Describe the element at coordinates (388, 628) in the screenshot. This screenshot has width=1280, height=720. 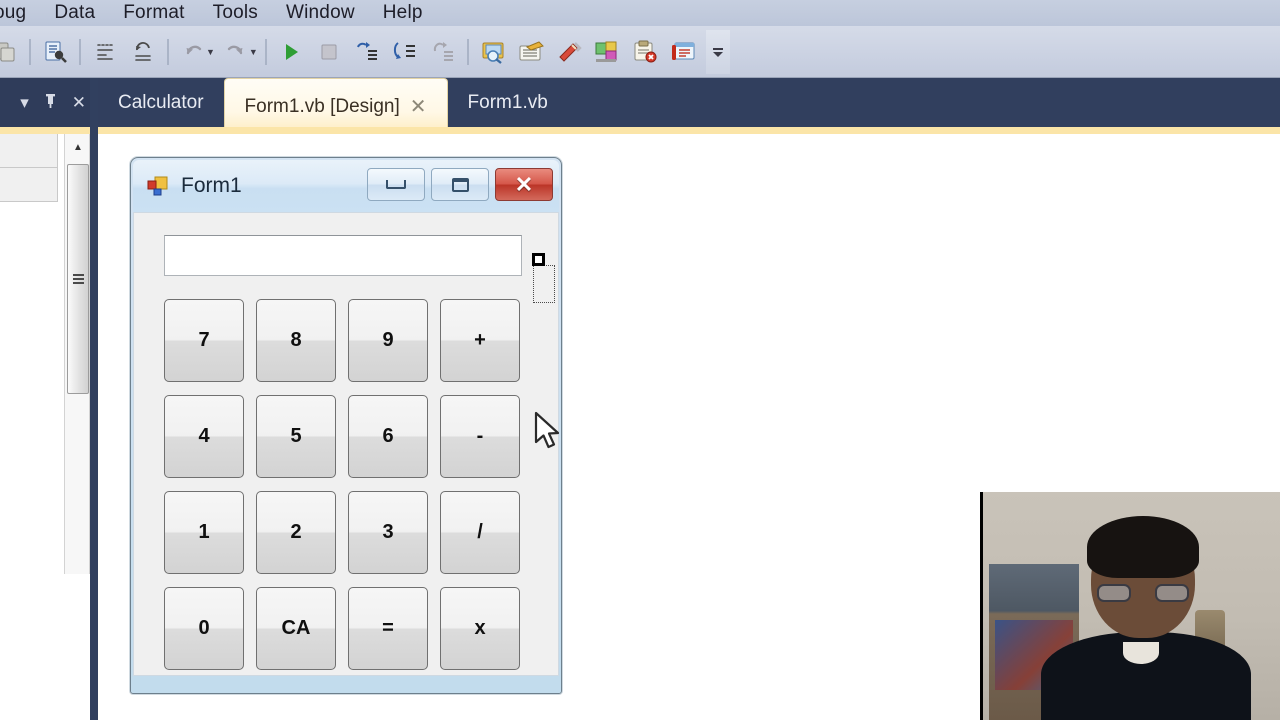
I see `key-equals: =` at that location.